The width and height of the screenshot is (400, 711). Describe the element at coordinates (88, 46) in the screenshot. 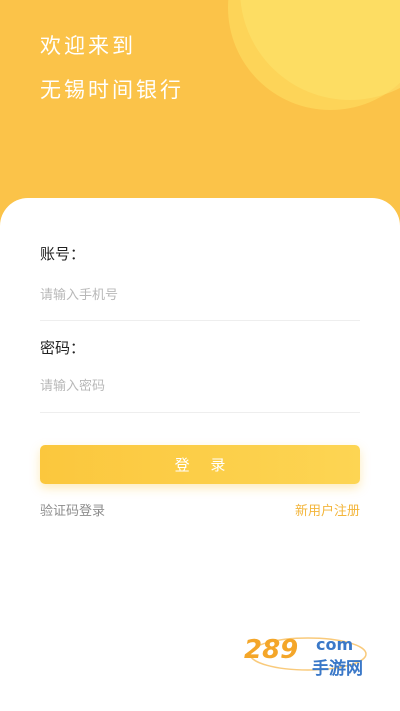

I see `welcome-text: 欢迎来到` at that location.